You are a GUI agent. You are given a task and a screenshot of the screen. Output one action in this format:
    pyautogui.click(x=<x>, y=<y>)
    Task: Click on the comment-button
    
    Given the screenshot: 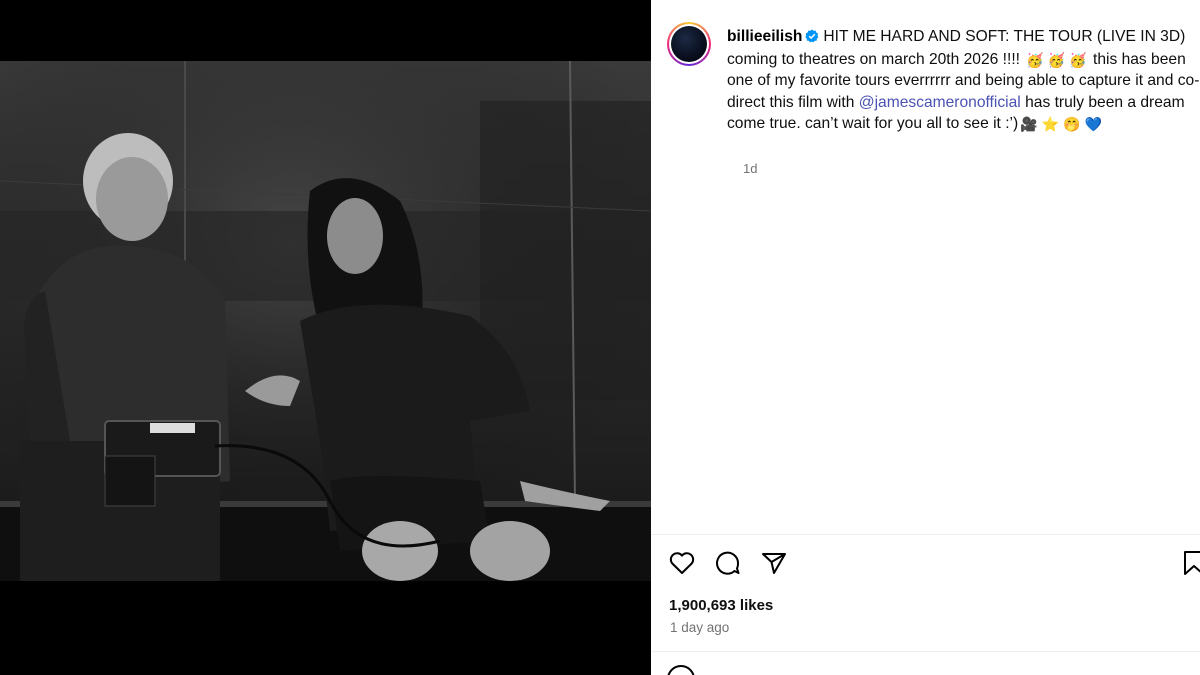 What is the action you would take?
    pyautogui.click(x=728, y=563)
    